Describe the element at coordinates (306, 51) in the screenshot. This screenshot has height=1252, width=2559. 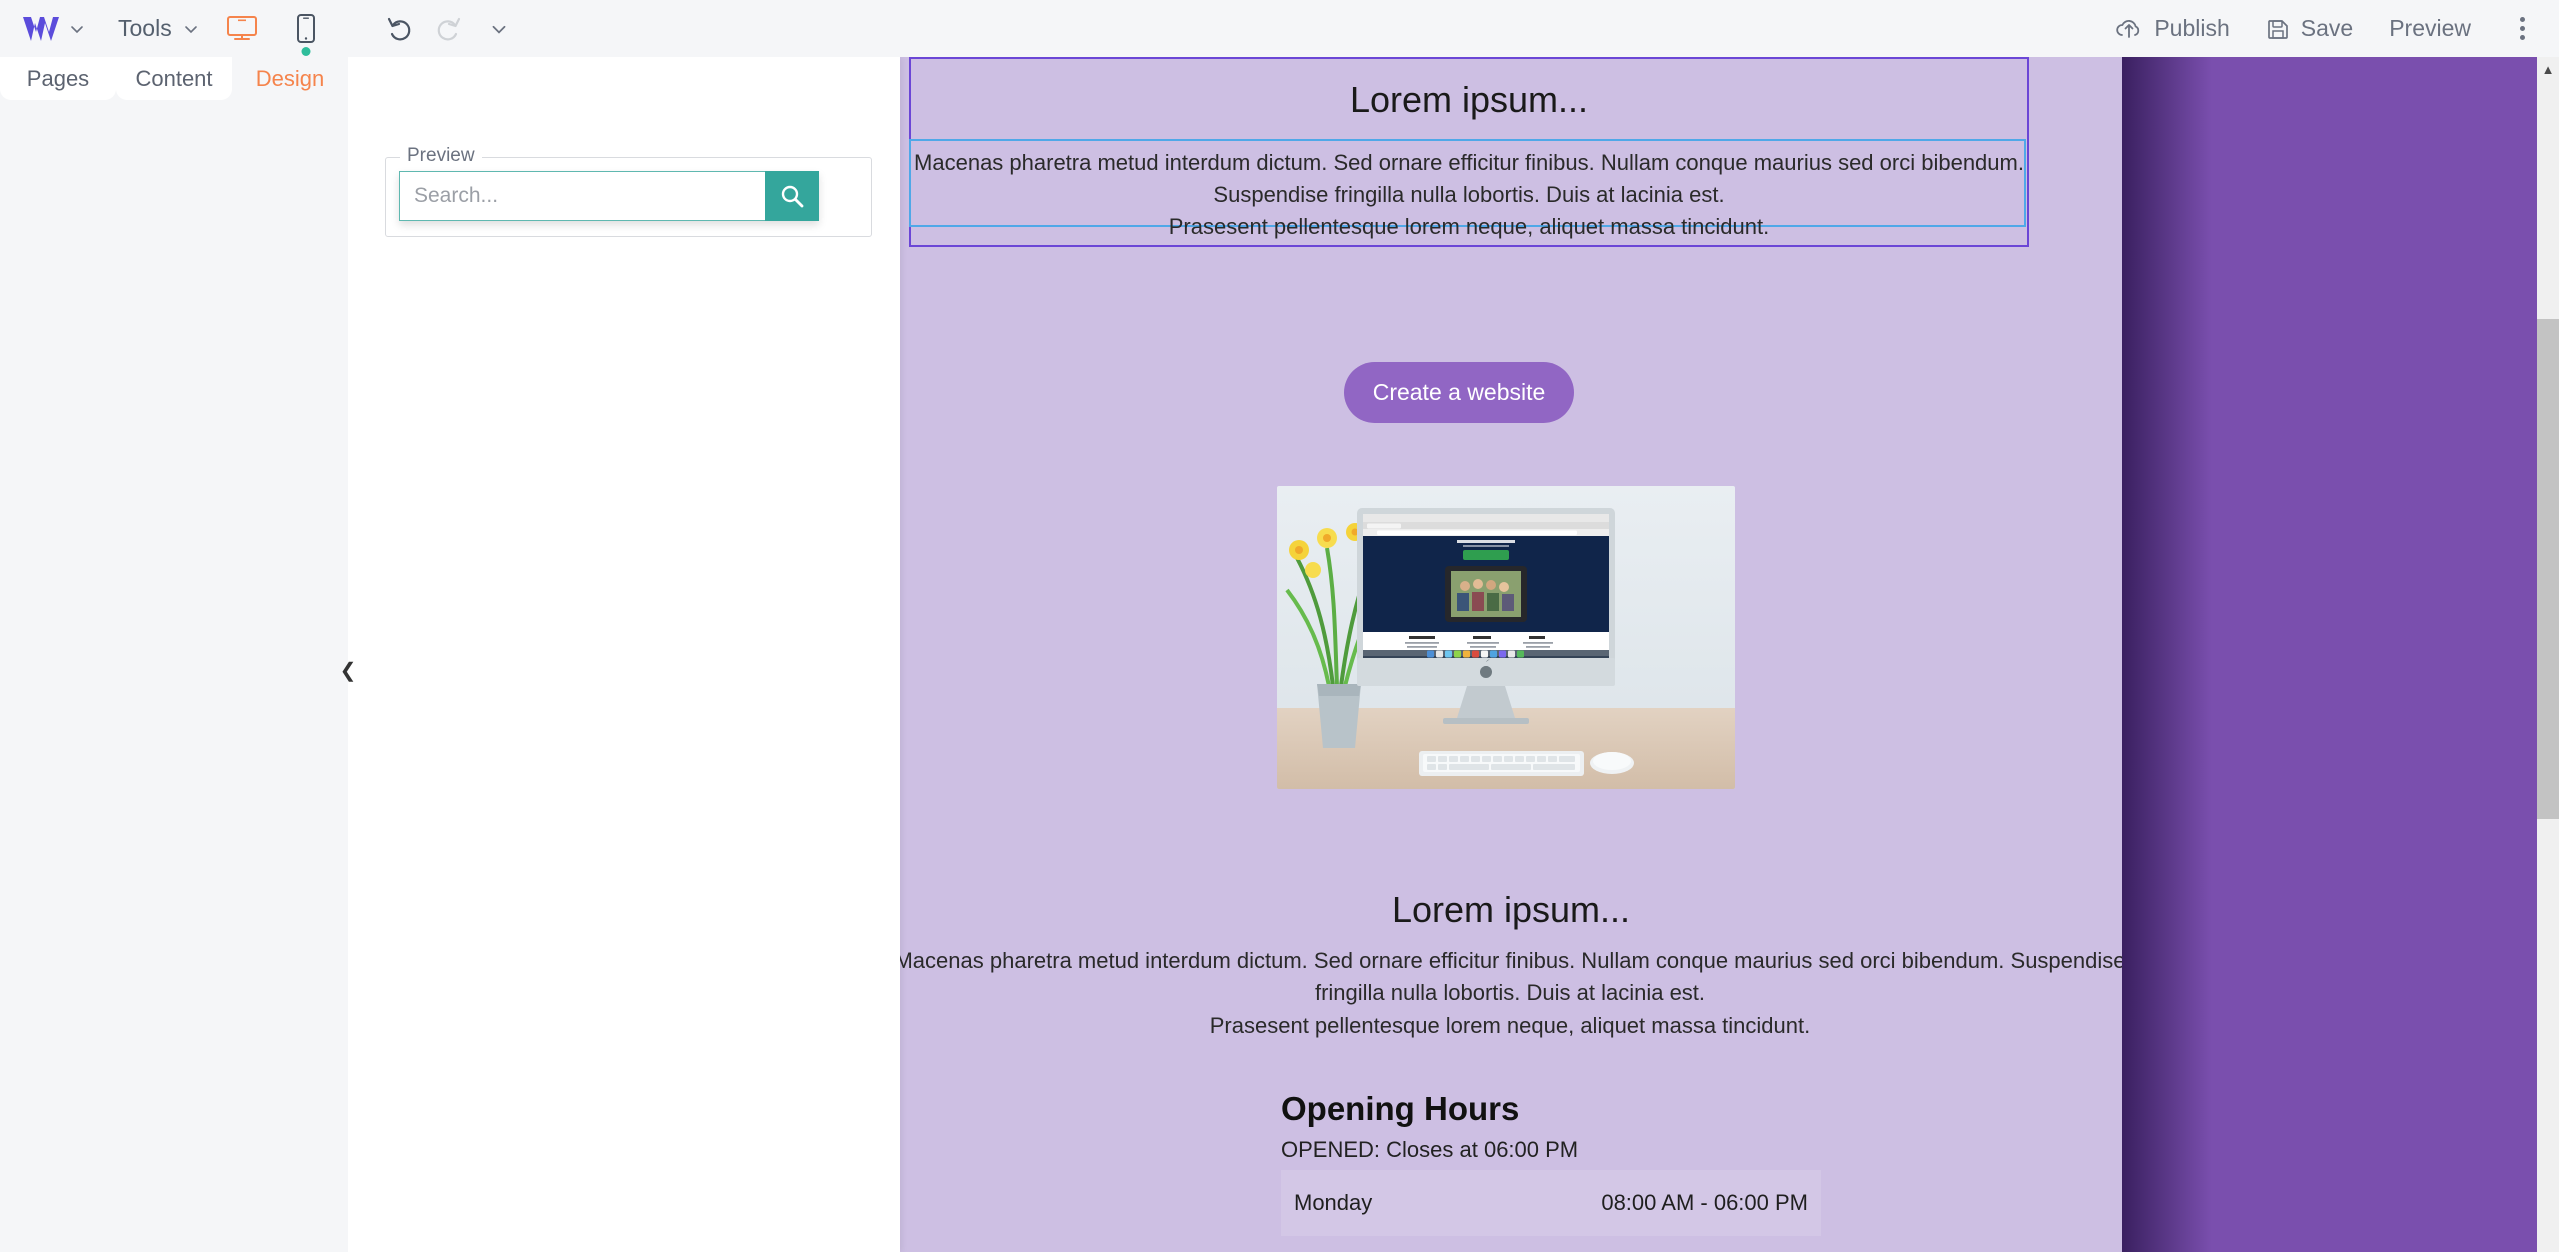
I see `mobile-status-dot` at that location.